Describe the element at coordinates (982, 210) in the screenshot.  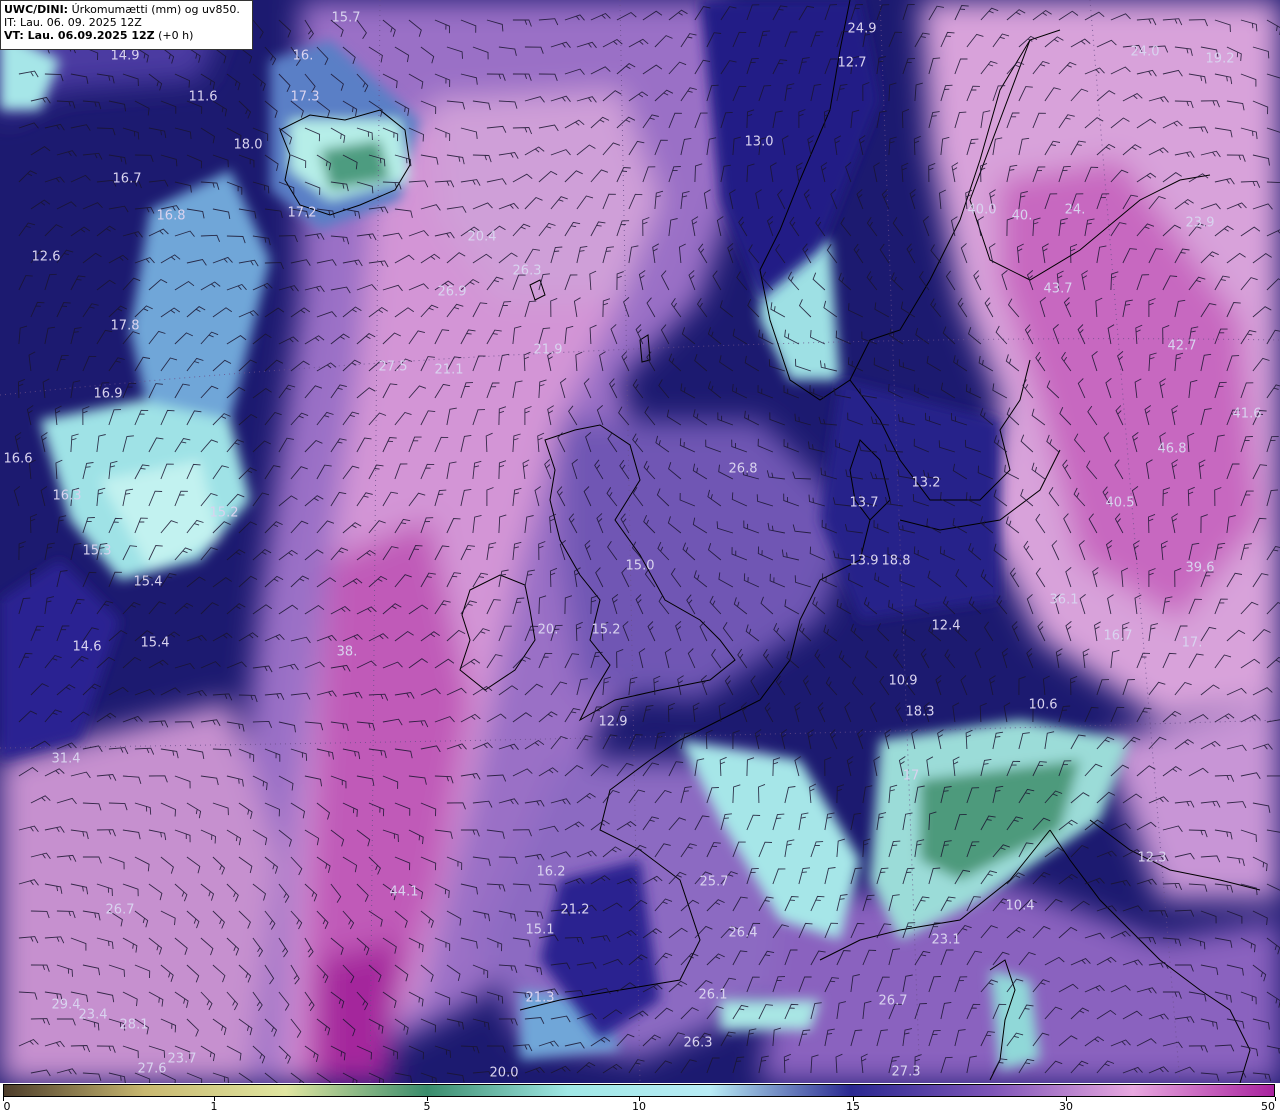
I see `value-label: 40.0` at that location.